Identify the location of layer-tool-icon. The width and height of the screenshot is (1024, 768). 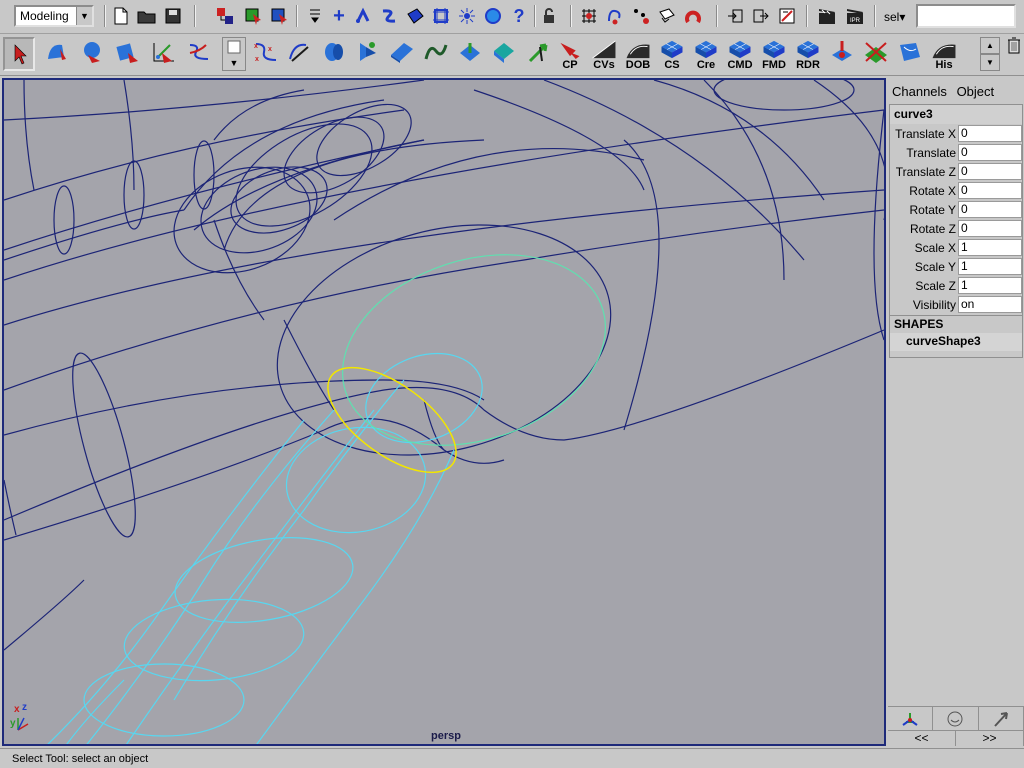
(911, 718).